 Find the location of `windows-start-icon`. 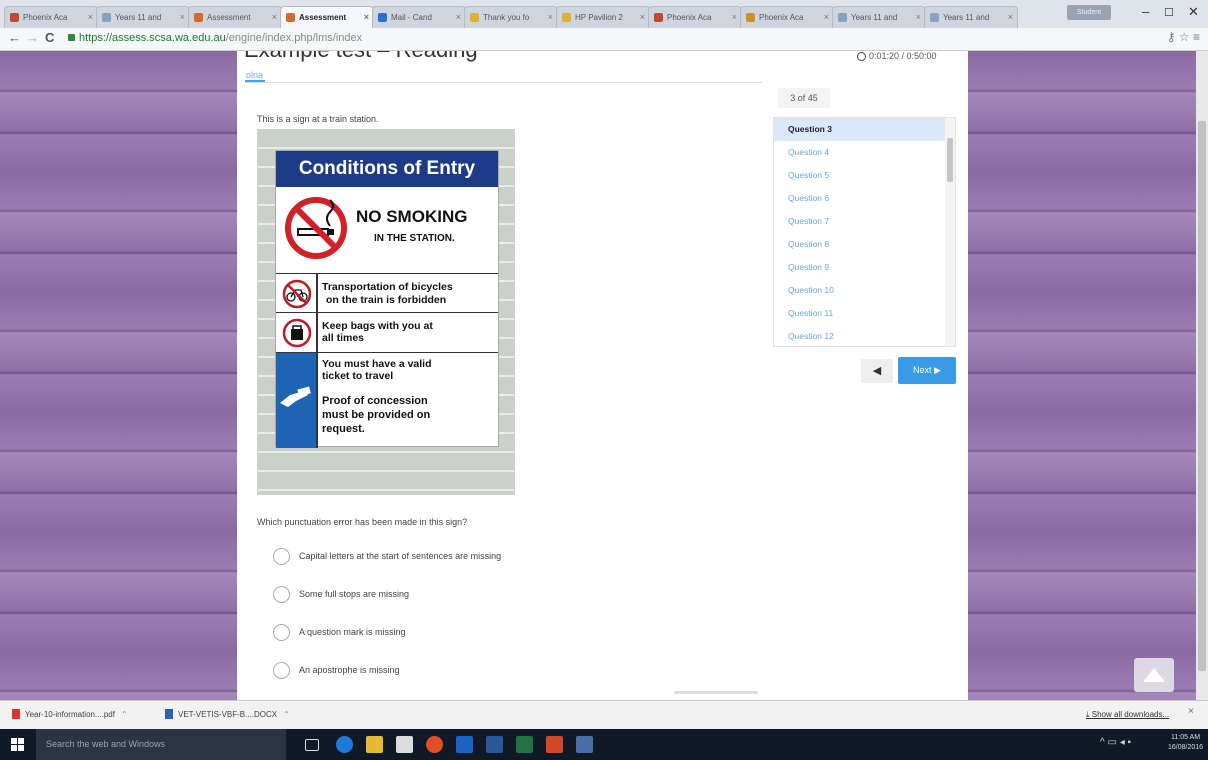

windows-start-icon is located at coordinates (17, 744).